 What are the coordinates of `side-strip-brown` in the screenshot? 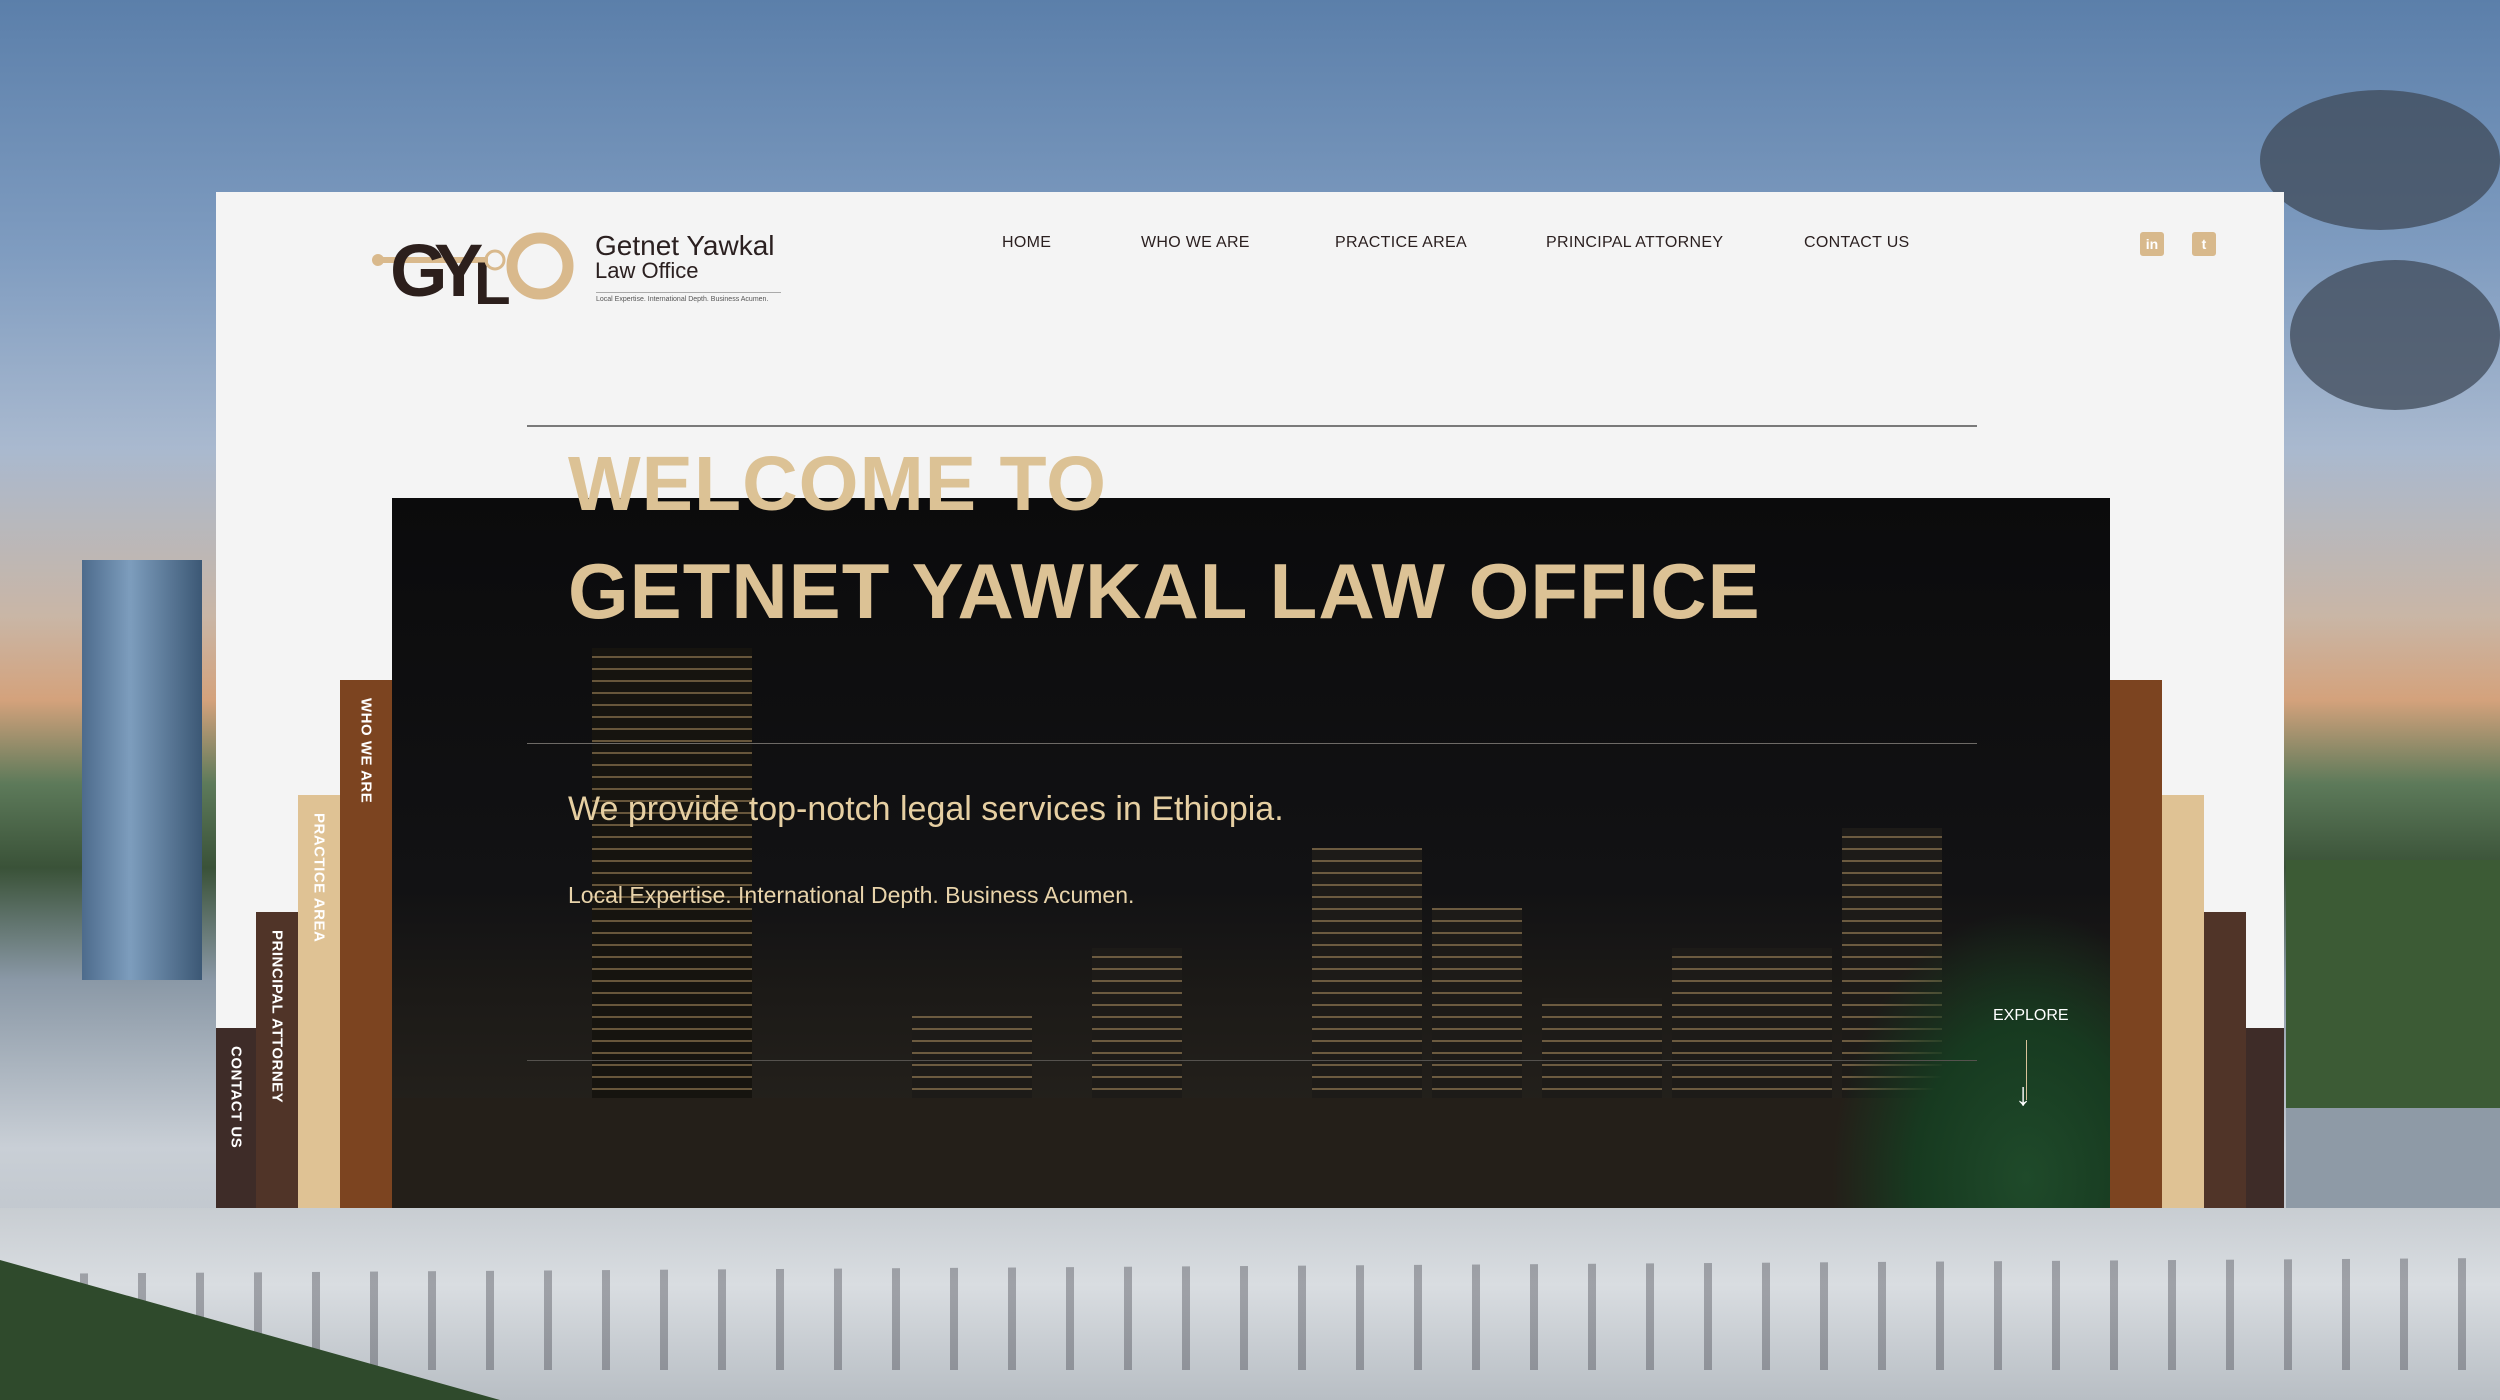 It's located at (2136, 944).